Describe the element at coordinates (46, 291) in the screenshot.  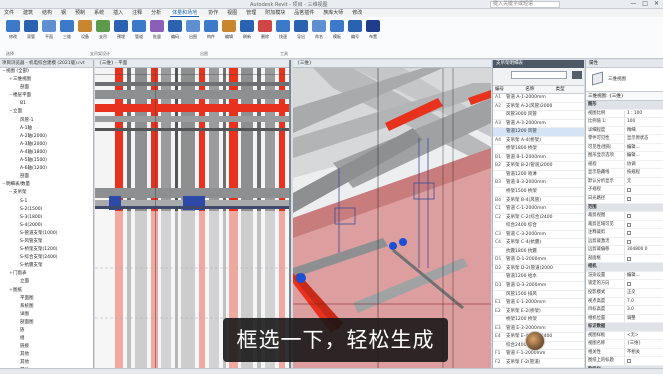
I see `browser-tree-item: +图纸` at that location.